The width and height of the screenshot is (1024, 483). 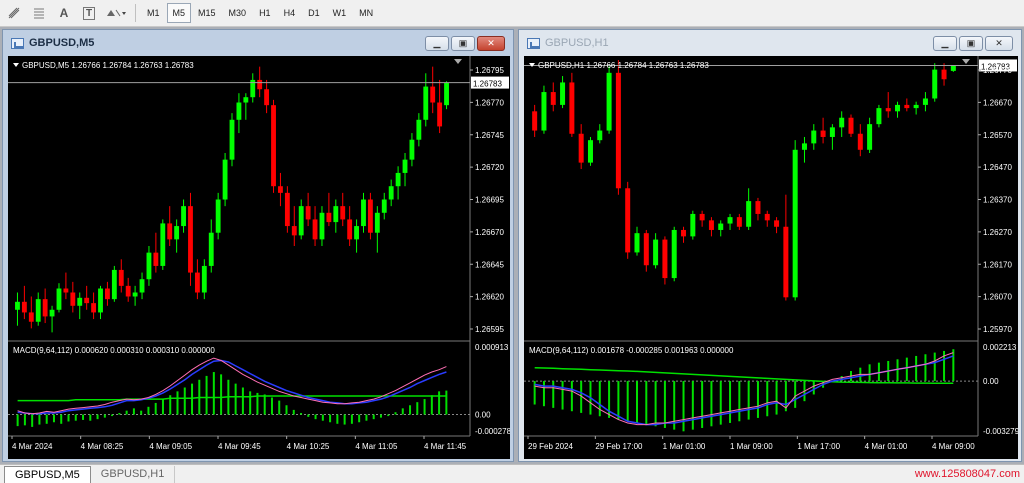 What do you see at coordinates (314, 13) in the screenshot?
I see `timeframe-button-d1: D1` at bounding box center [314, 13].